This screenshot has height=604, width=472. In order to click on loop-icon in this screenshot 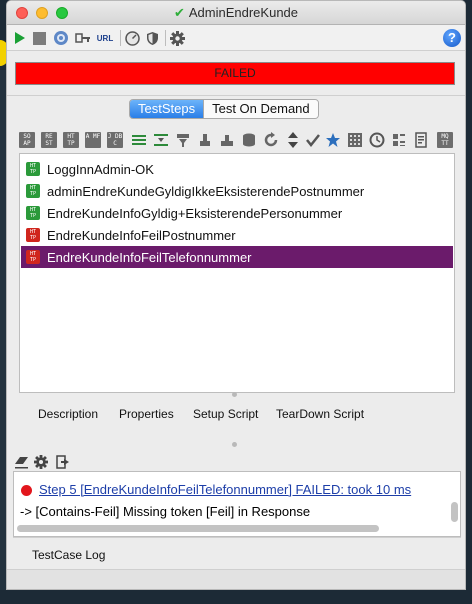, I will do `click(271, 139)`.